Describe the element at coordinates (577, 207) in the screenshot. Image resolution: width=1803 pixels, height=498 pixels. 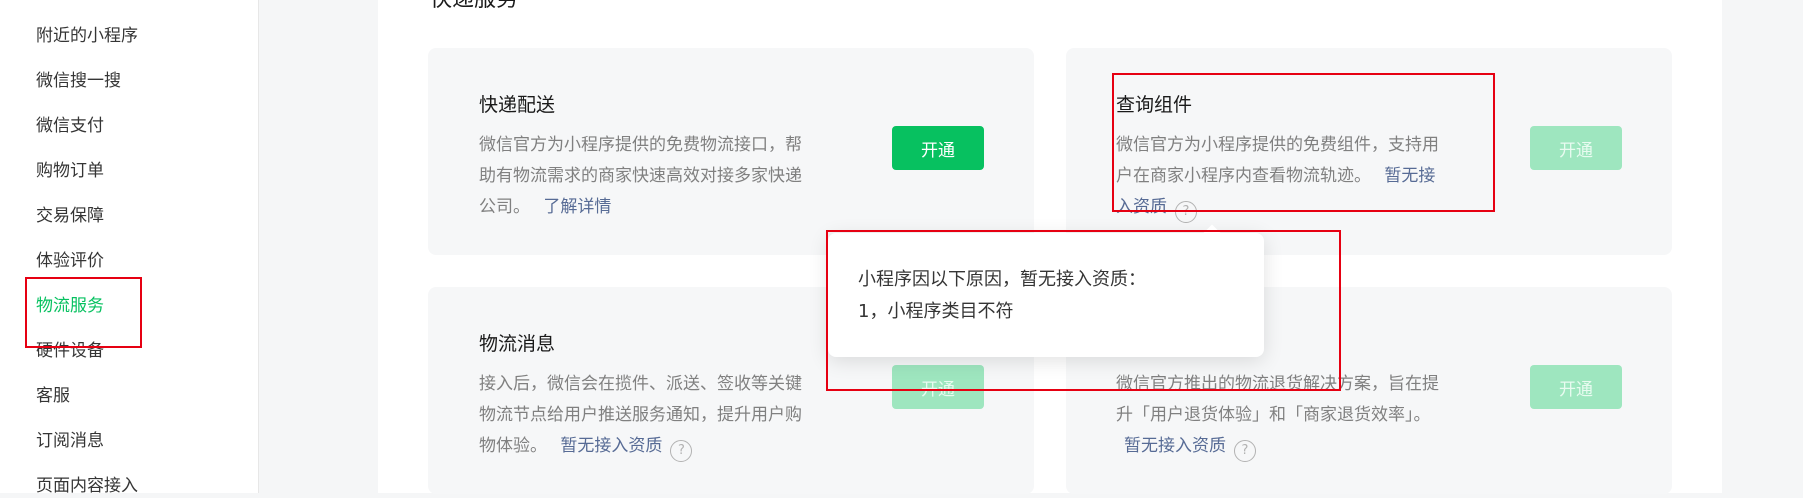
I see `learn-more-link: 了解详情` at that location.